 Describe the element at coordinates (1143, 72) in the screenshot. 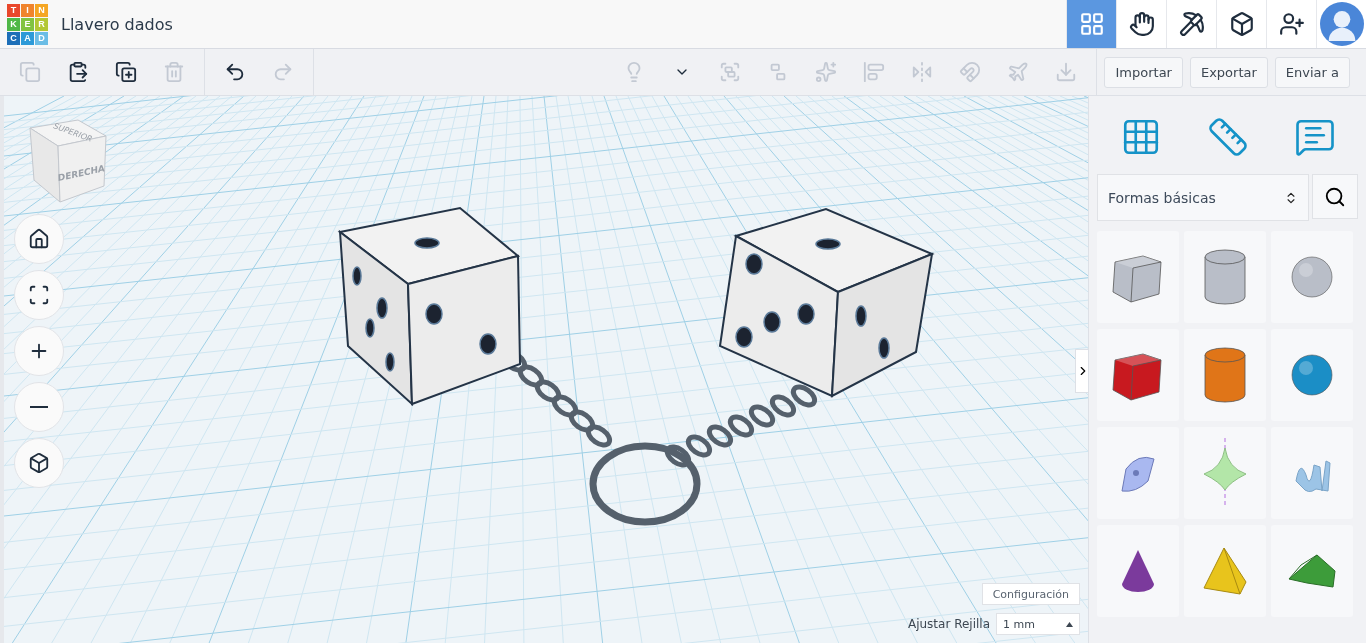

I see `action-button: Importar` at that location.